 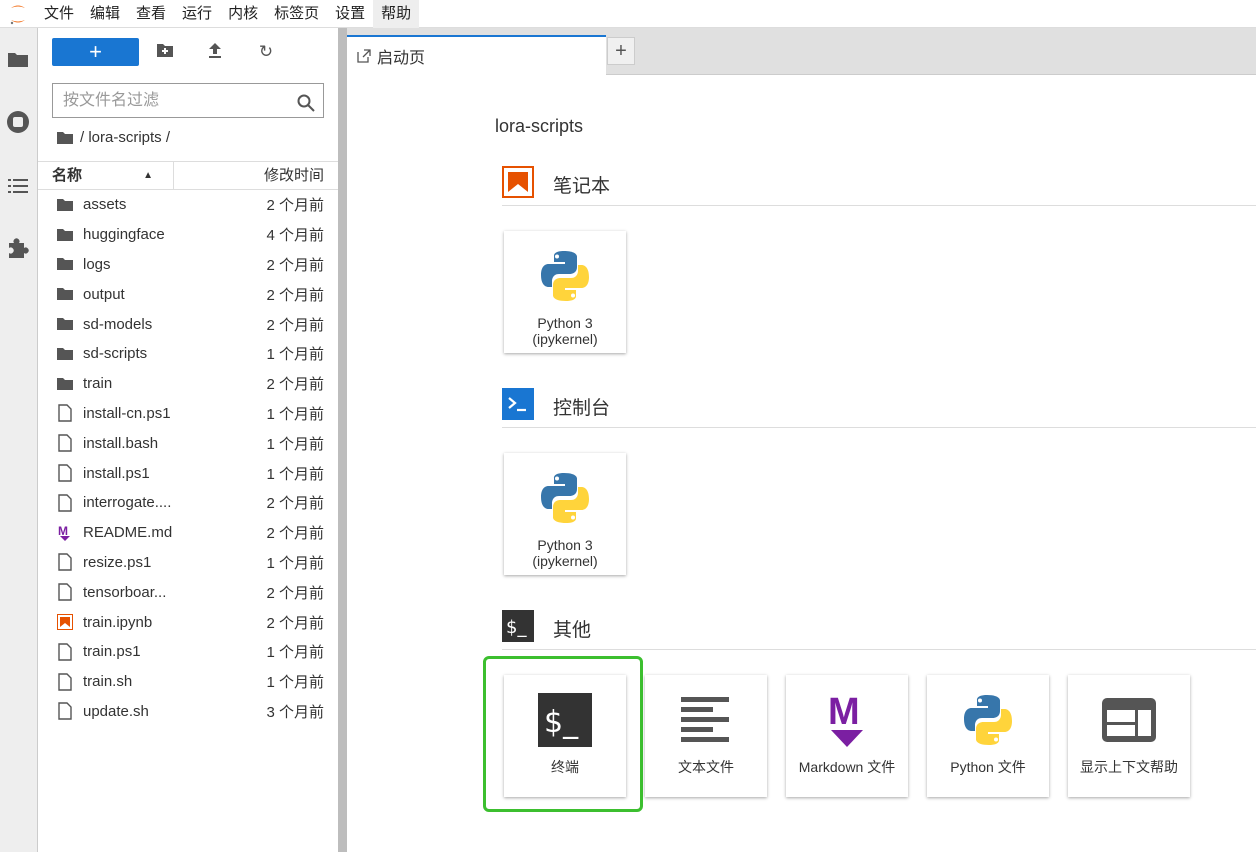 What do you see at coordinates (988, 767) in the screenshot?
I see `card-label: Python 文件` at bounding box center [988, 767].